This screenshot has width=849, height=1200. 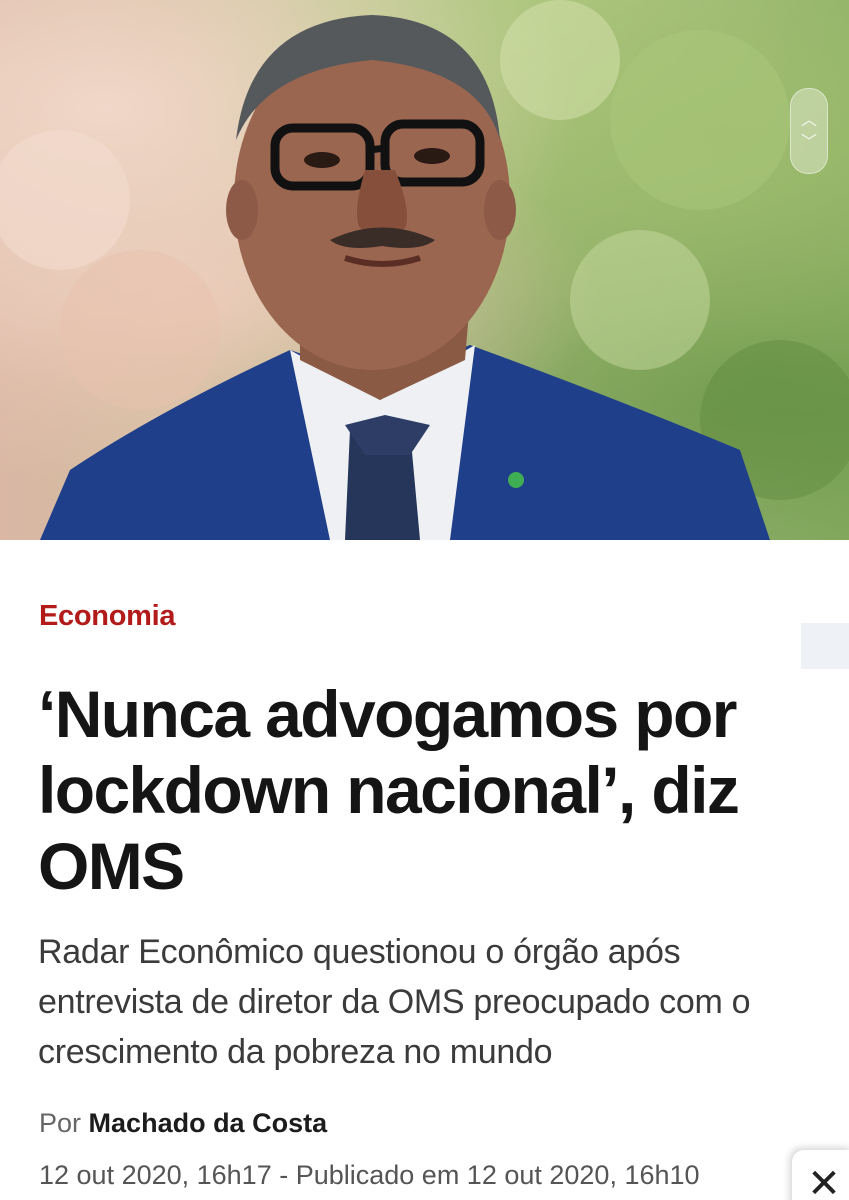 I want to click on category-link: Economia, so click(x=107, y=616).